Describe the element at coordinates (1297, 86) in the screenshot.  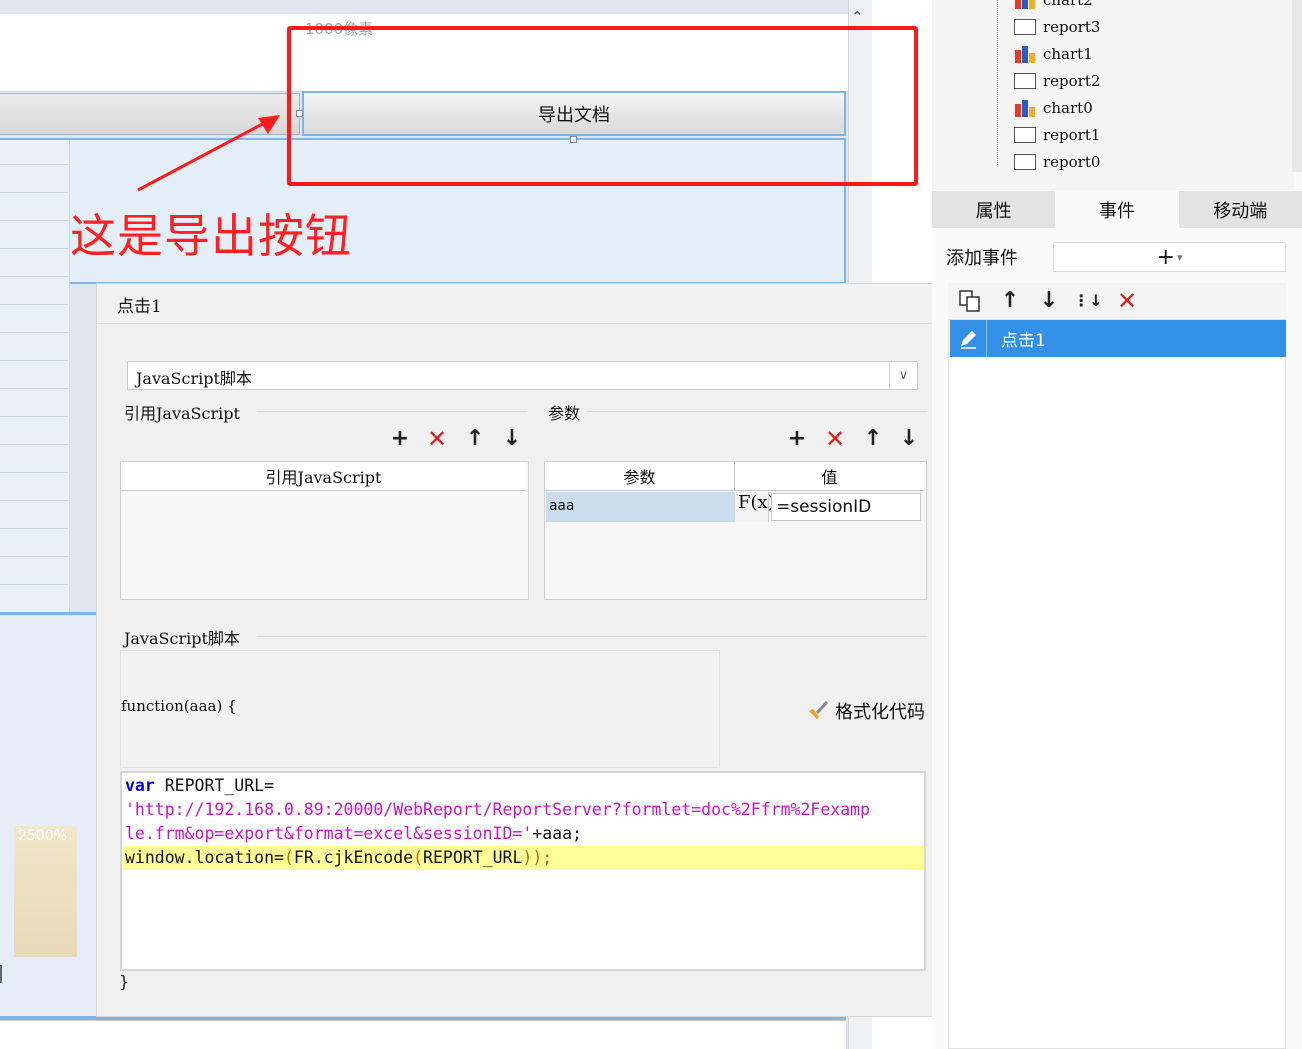
I see `tree-scrollbar` at that location.